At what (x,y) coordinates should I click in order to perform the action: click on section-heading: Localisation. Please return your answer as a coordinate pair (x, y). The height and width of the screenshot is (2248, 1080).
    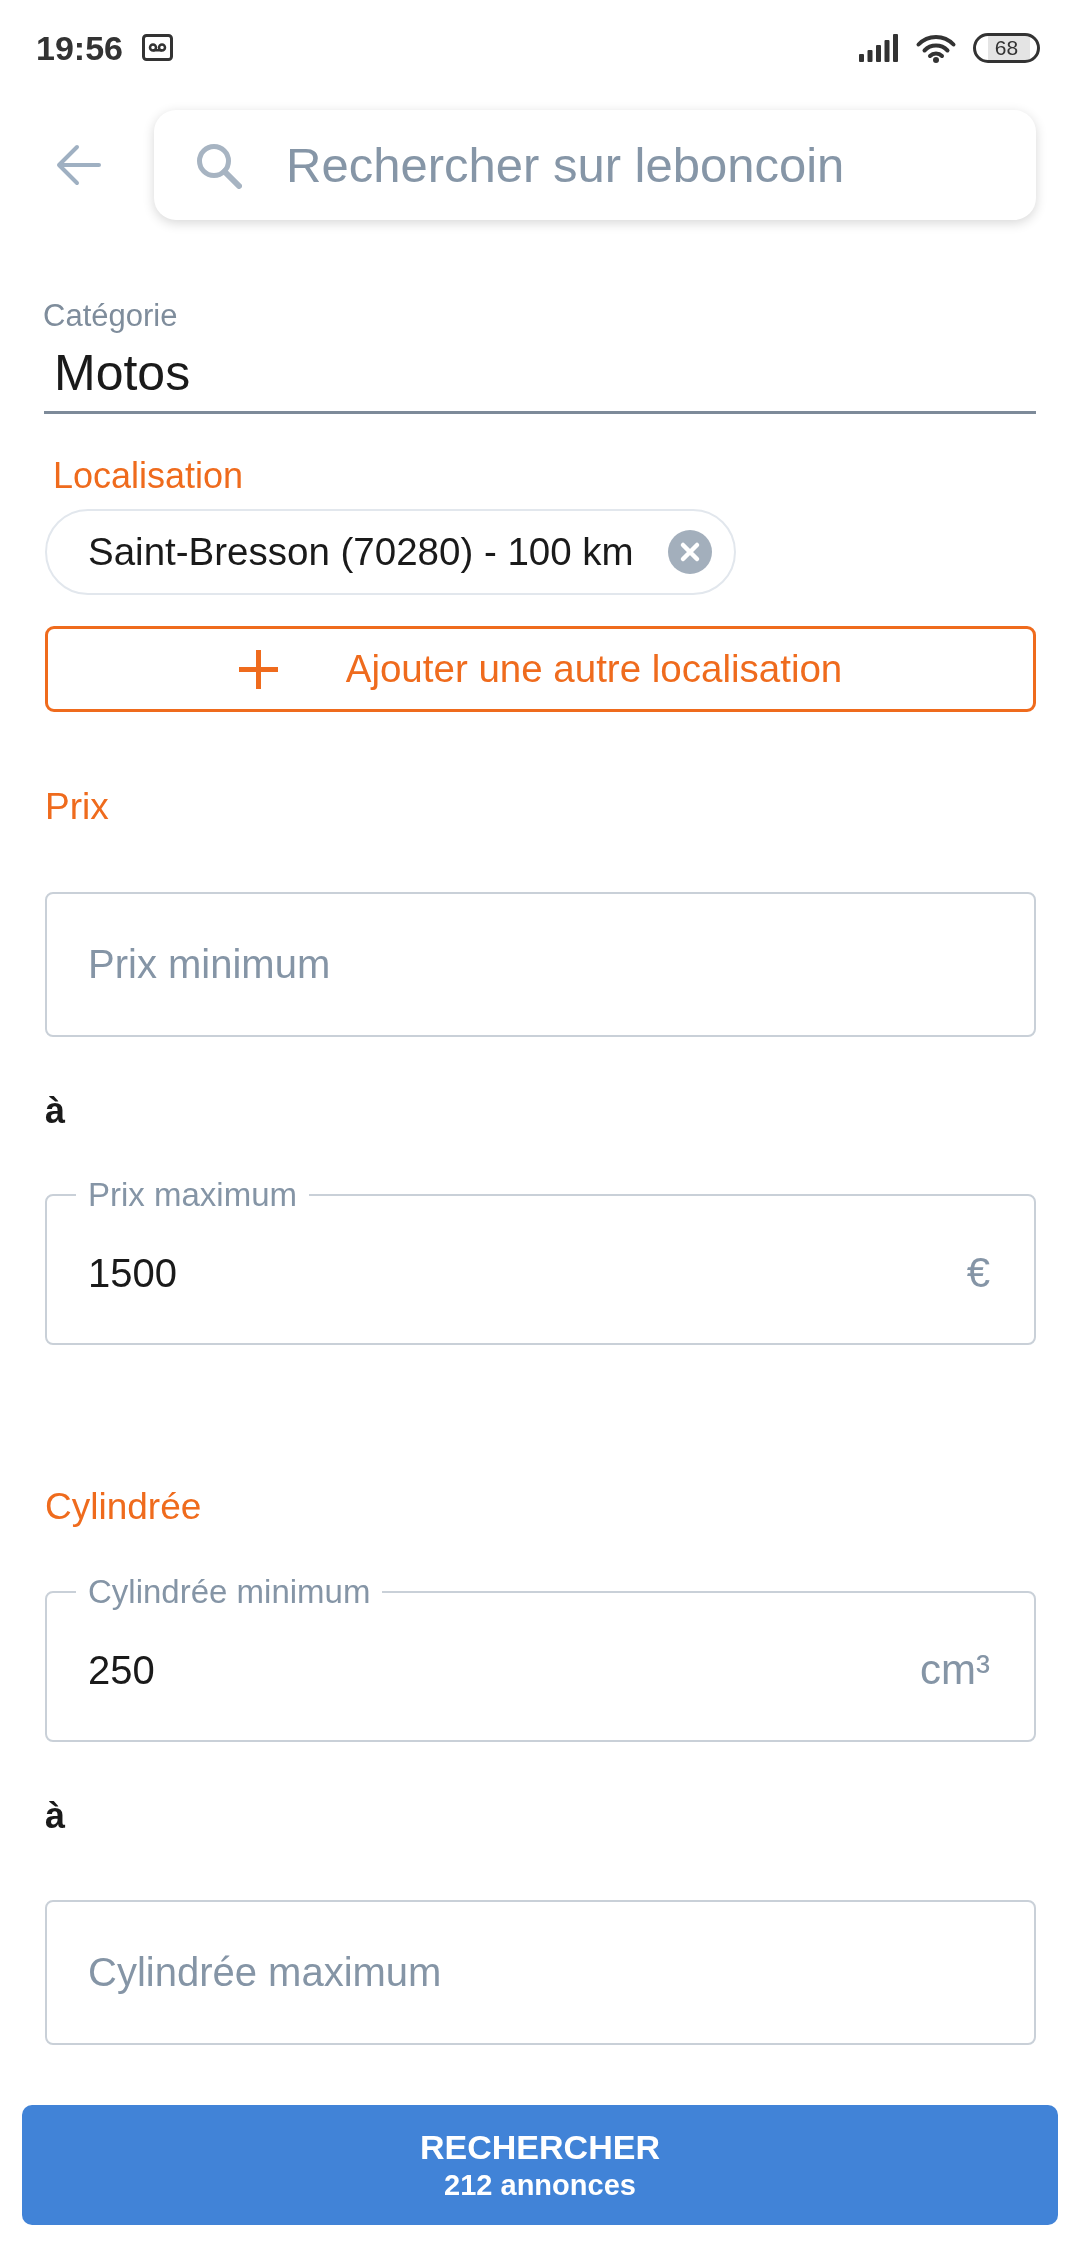
    Looking at the image, I should click on (148, 476).